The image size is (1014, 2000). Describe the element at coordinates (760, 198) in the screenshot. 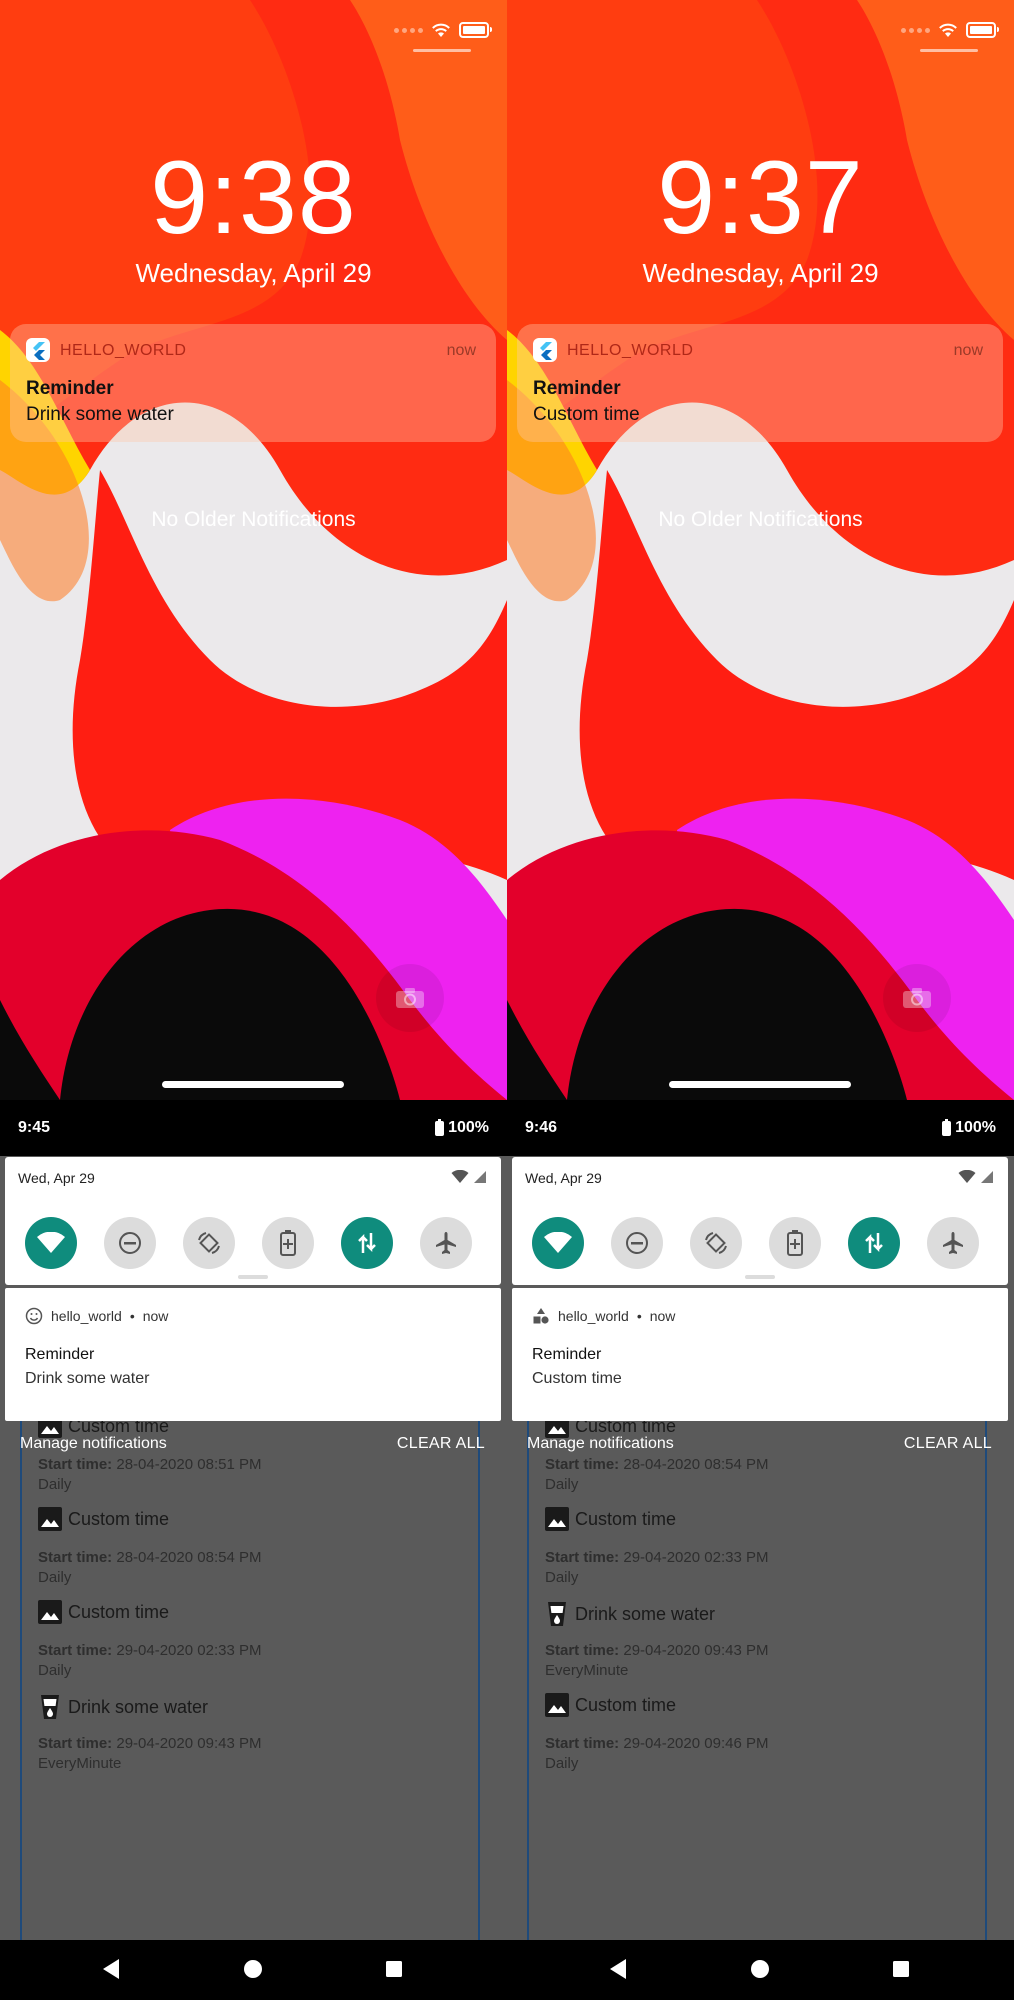

I see `lock-clock: 9:37` at that location.